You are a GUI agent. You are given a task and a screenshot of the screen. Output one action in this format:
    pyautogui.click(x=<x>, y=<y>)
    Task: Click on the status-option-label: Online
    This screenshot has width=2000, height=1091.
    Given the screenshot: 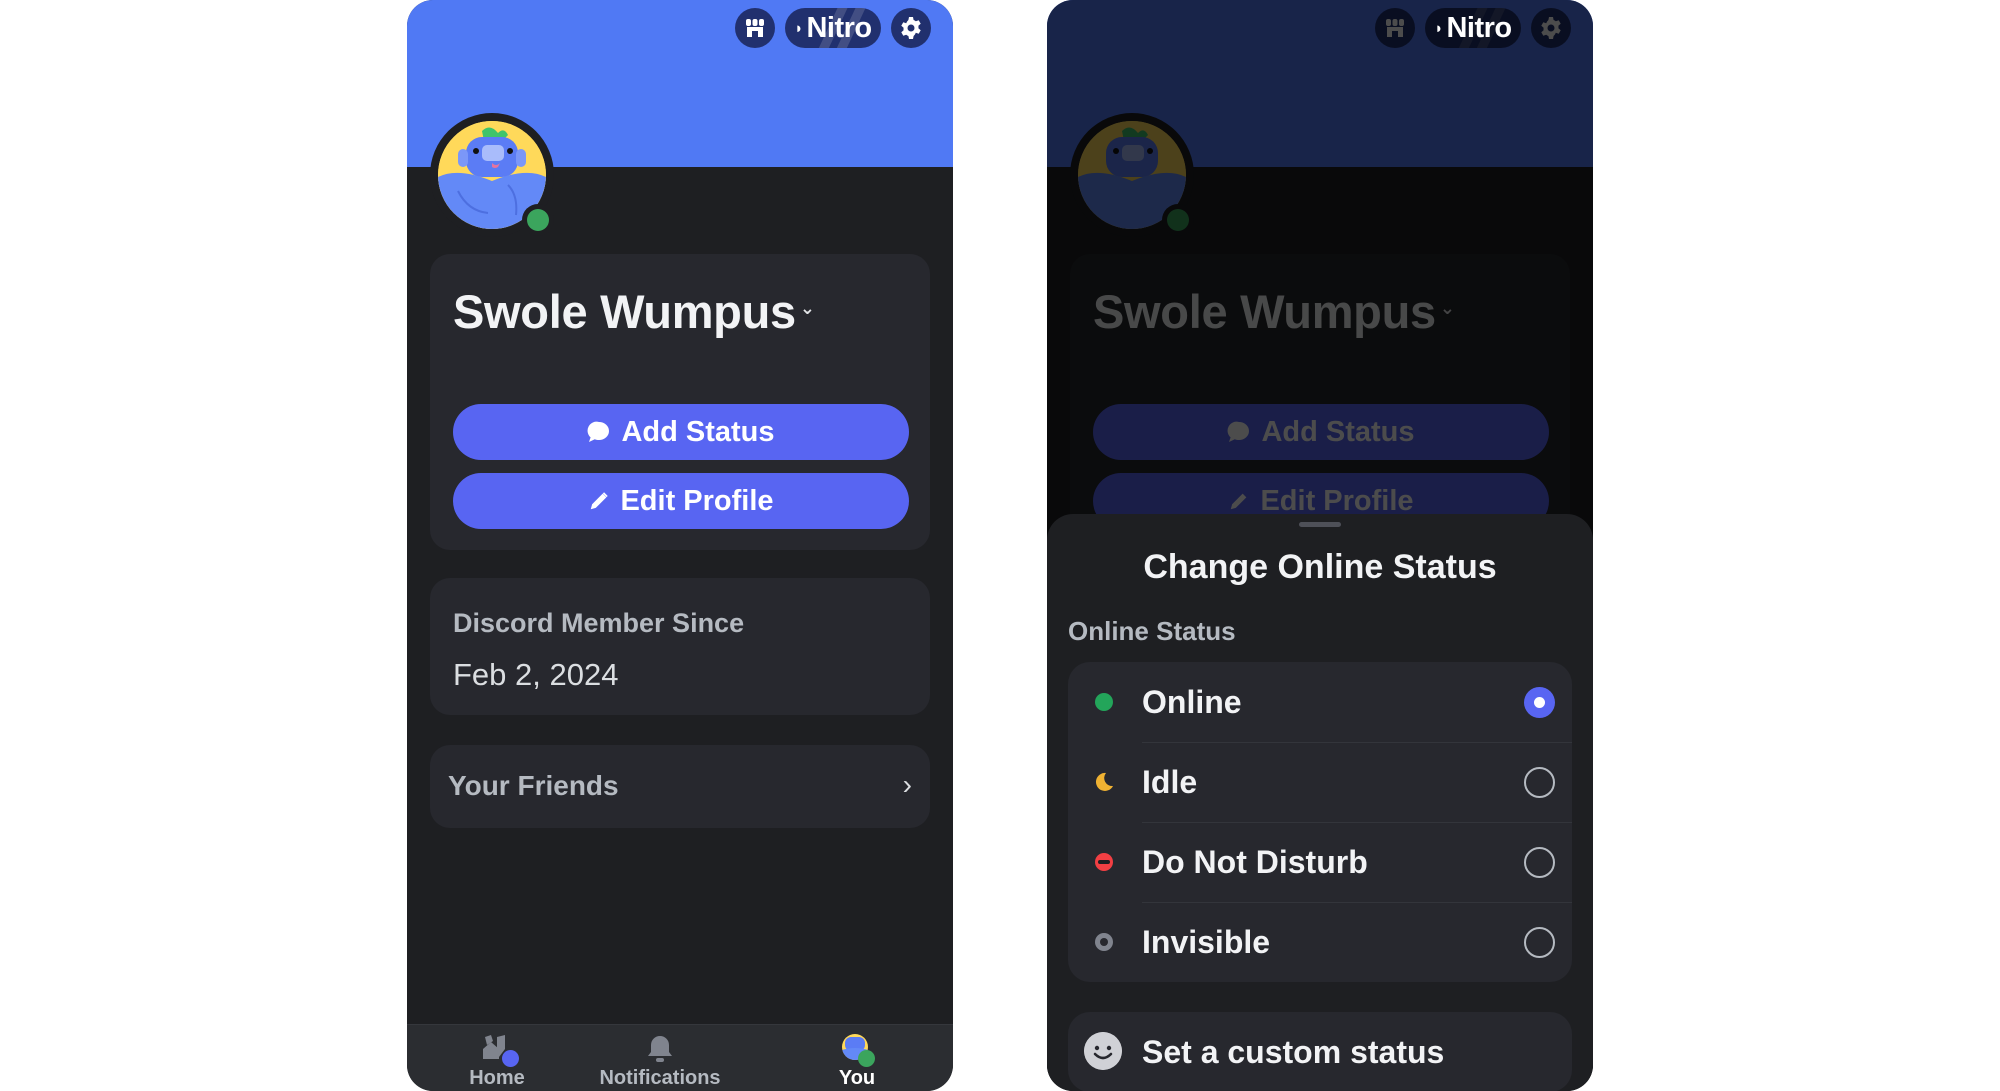 What is the action you would take?
    pyautogui.click(x=1192, y=701)
    